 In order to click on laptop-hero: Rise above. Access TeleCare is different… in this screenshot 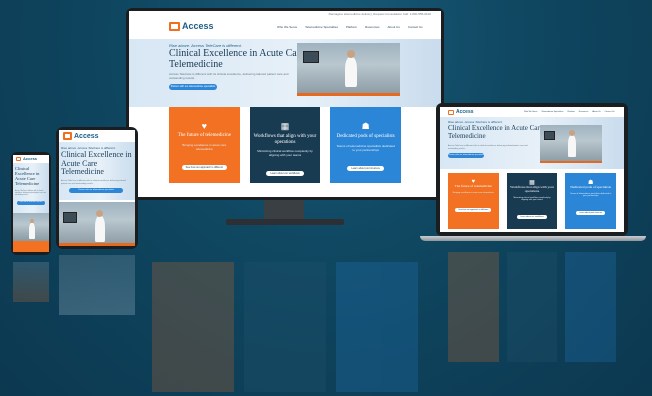, I will do `click(532, 143)`.